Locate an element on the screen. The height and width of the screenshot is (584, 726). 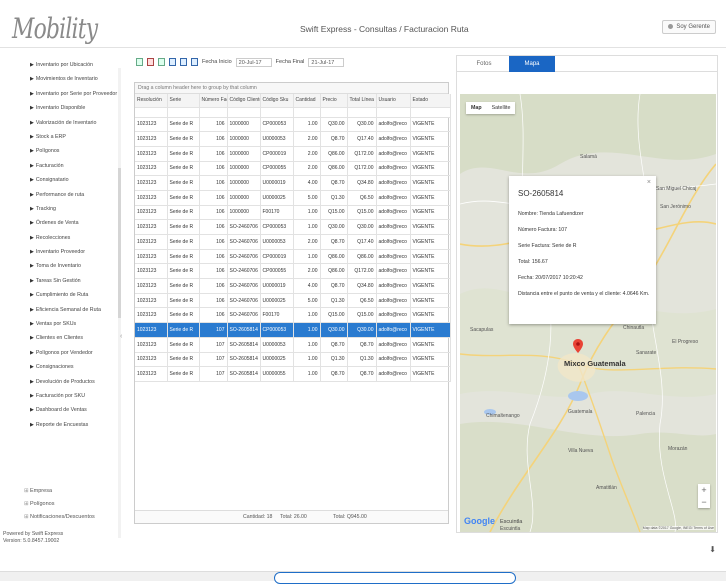
sidebar-item: ▶ Polígonos por Vendedor is located at coordinates (74, 353).